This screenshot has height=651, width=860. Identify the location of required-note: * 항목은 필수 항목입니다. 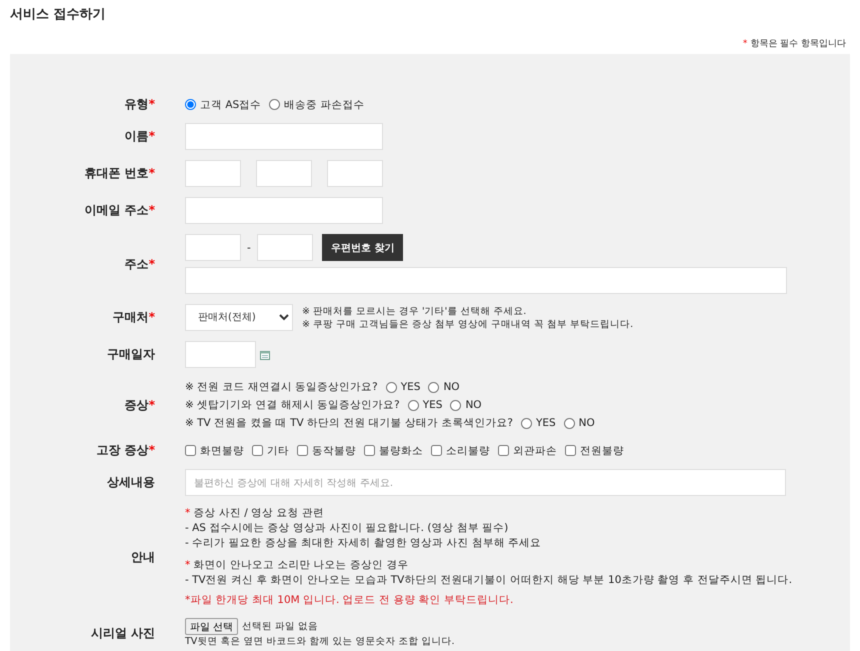
(794, 44).